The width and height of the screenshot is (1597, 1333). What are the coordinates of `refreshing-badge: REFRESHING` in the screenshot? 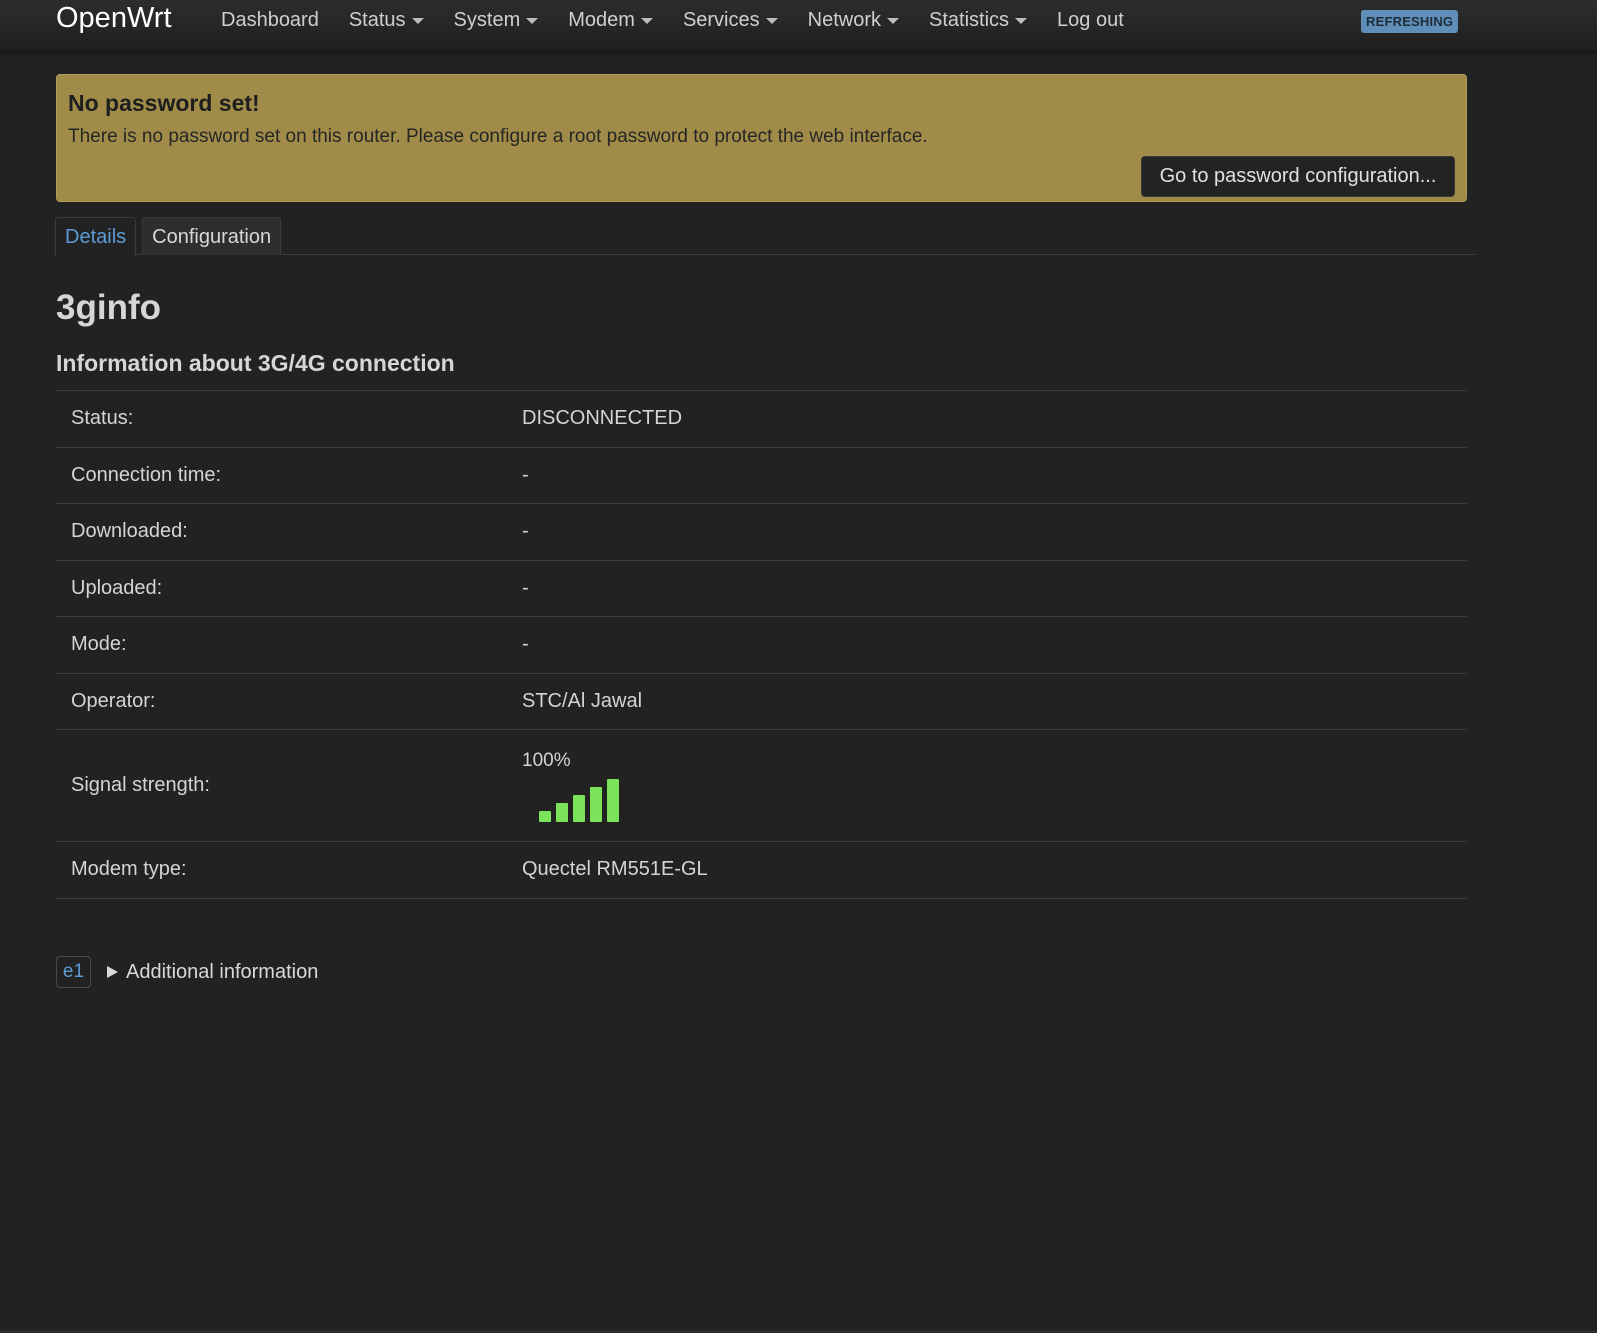 It's located at (1410, 21).